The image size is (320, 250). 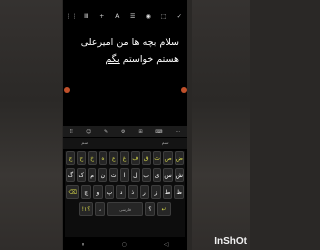 I want to click on clipboard-icon: ⊞, so click(x=140, y=132).